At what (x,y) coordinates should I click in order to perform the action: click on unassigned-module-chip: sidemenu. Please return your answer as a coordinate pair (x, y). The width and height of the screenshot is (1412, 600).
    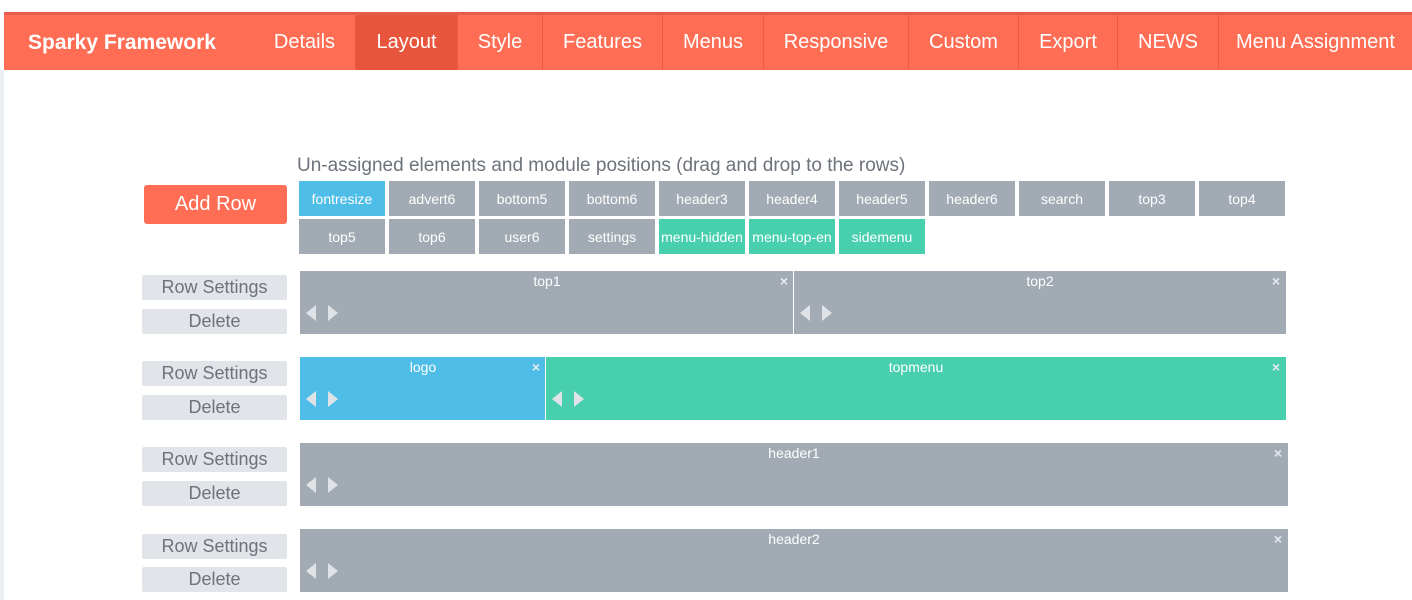
    Looking at the image, I should click on (882, 236).